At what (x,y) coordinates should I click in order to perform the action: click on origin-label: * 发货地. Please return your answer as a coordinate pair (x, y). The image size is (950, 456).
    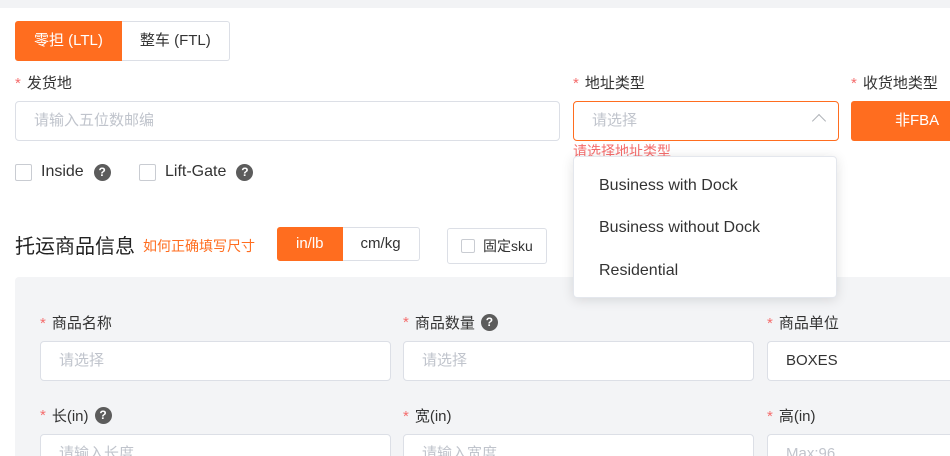
    Looking at the image, I should click on (43, 82).